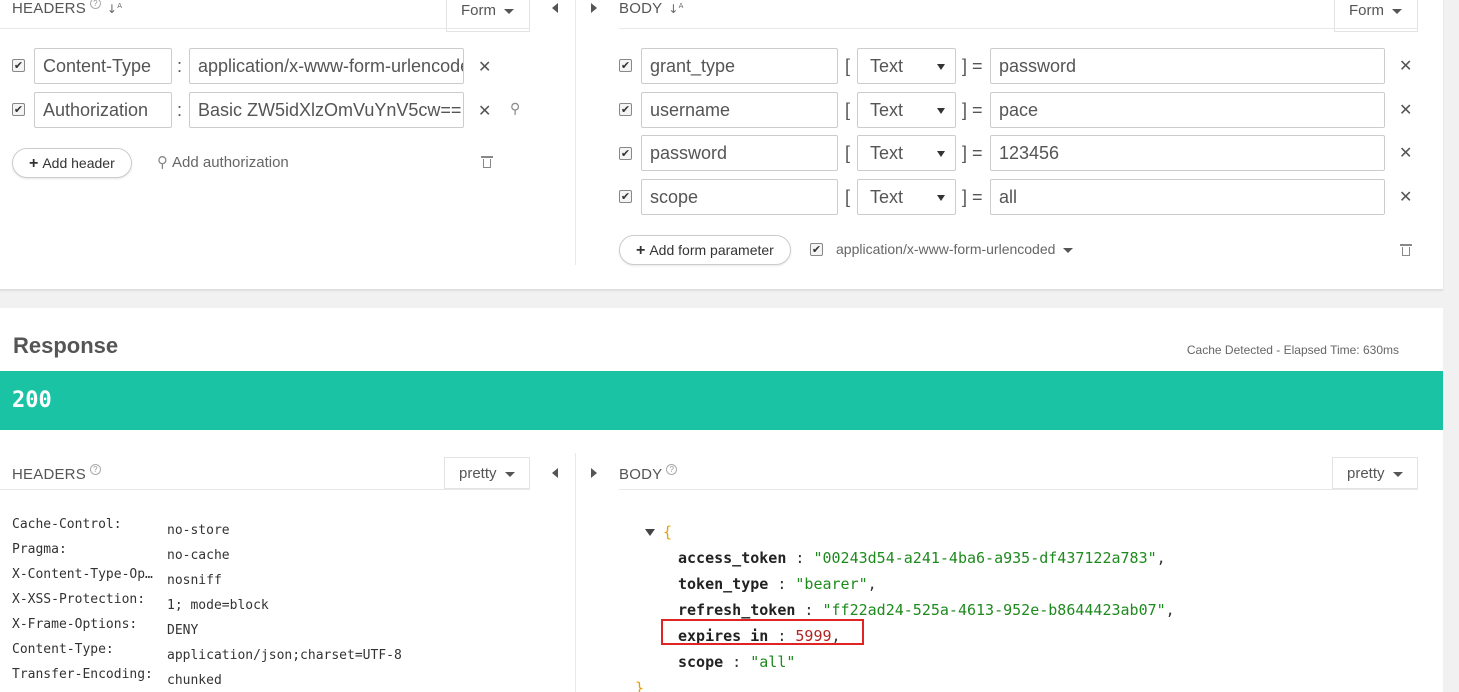  I want to click on response-body-label: BODY, so click(641, 474).